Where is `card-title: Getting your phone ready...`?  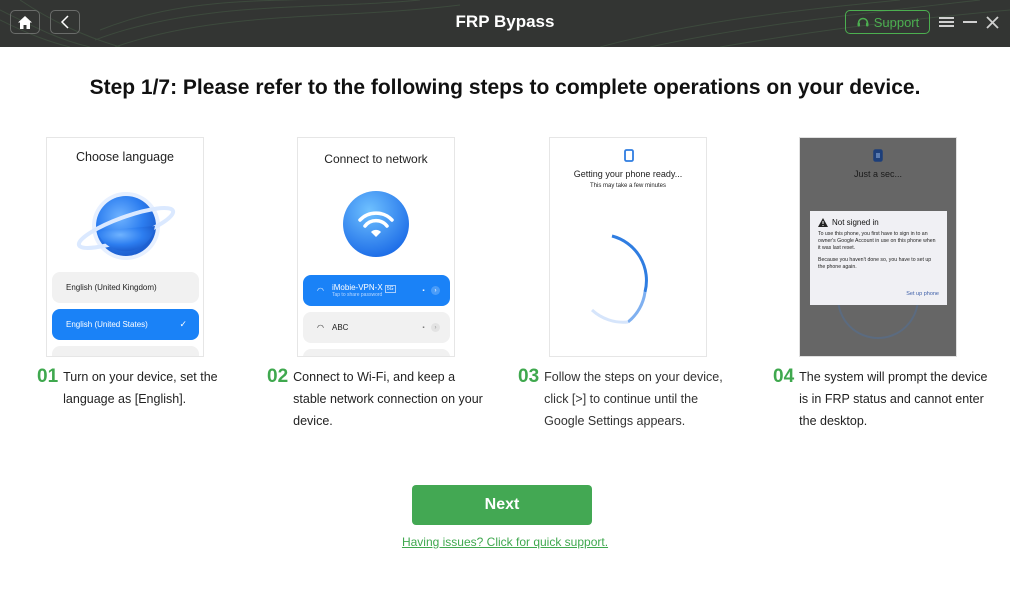 card-title: Getting your phone ready... is located at coordinates (628, 174).